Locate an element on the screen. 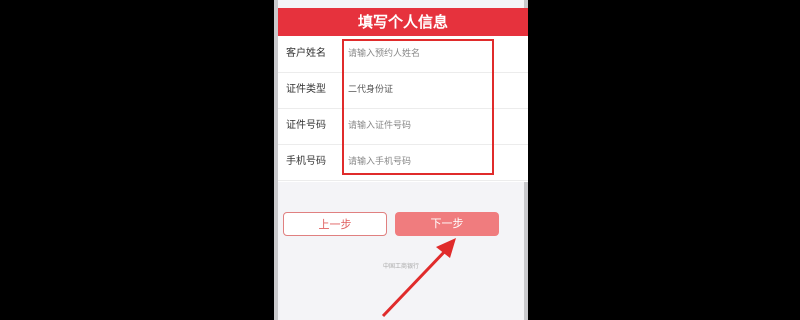 The image size is (800, 320). pointer-arrow-icon is located at coordinates (418, 278).